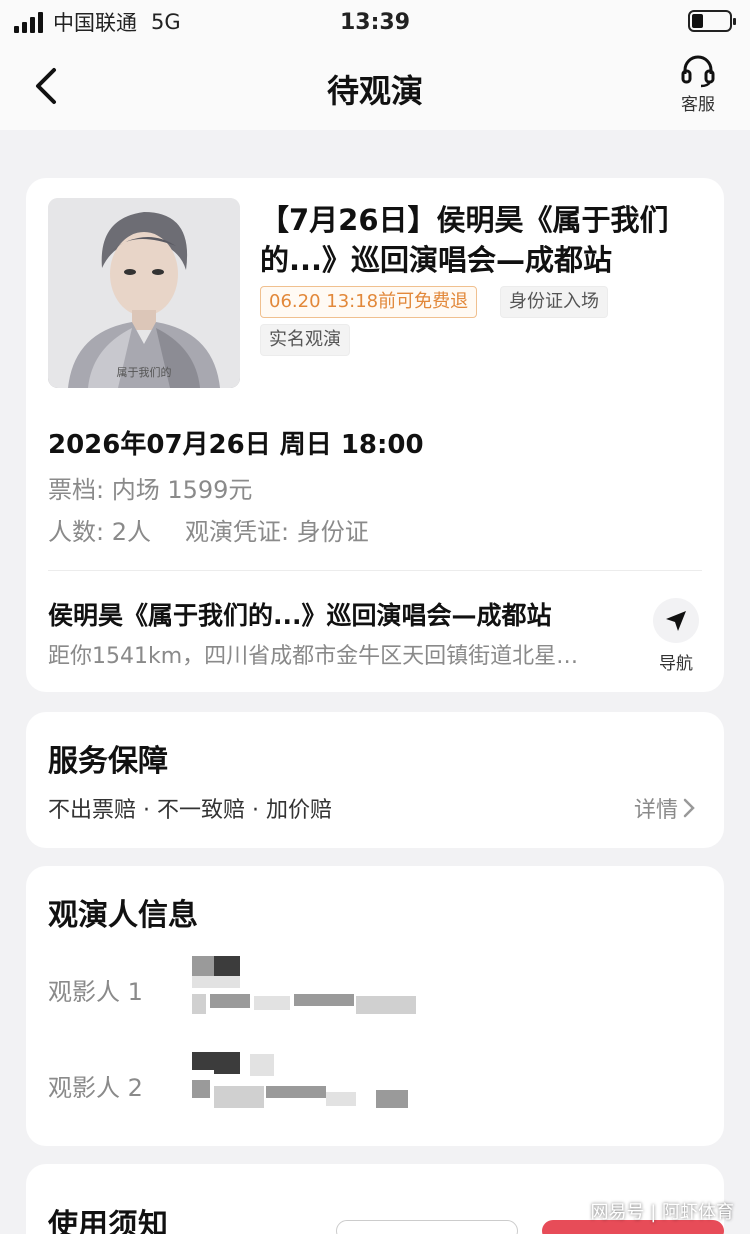 The width and height of the screenshot is (750, 1234). Describe the element at coordinates (712, 21) in the screenshot. I see `battery-icon` at that location.